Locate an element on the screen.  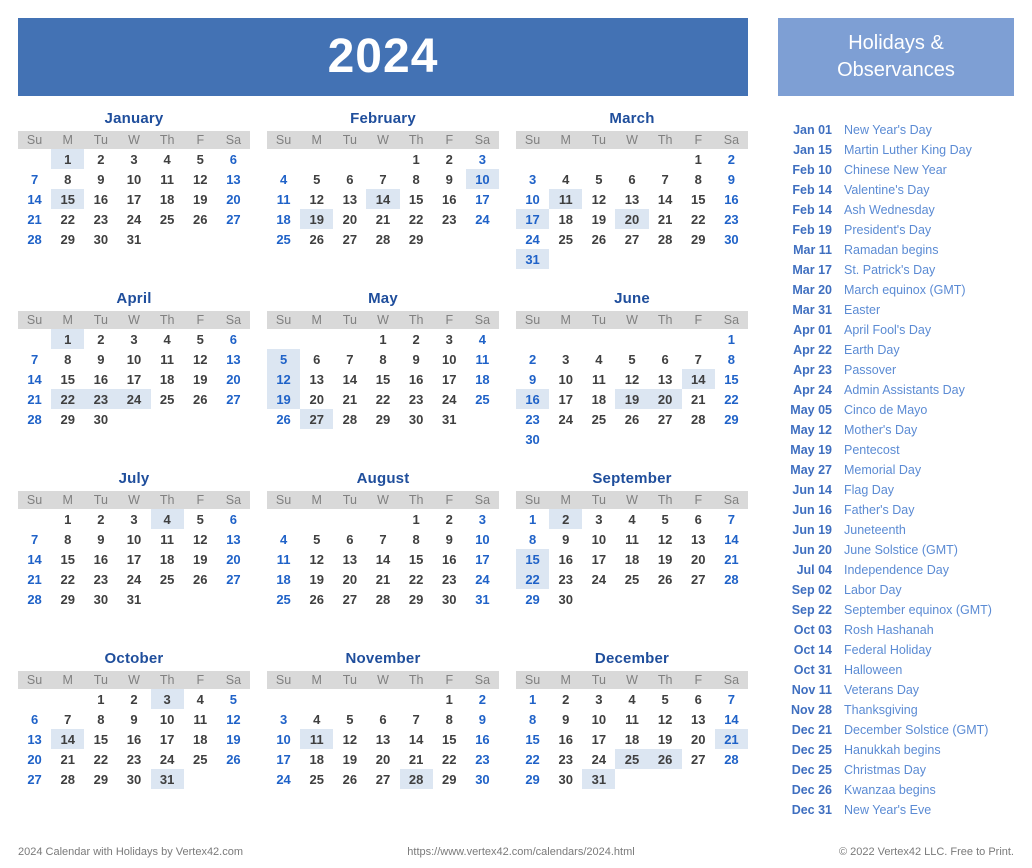
day-cell: 20 is located at coordinates (349, 219).